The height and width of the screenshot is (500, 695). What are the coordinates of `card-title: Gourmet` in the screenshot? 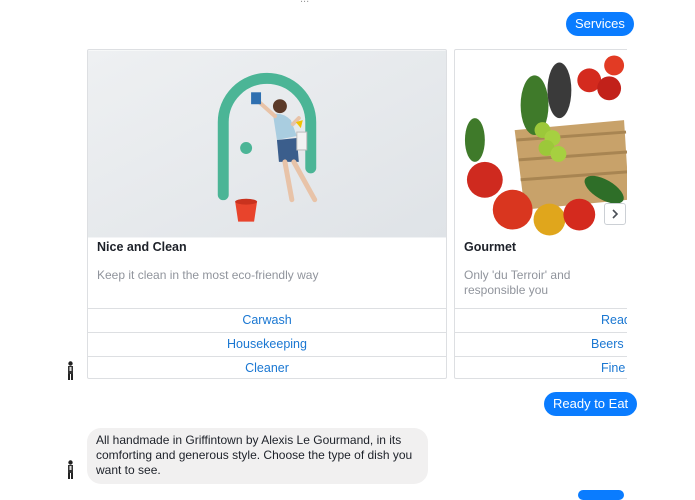 It's located at (490, 247).